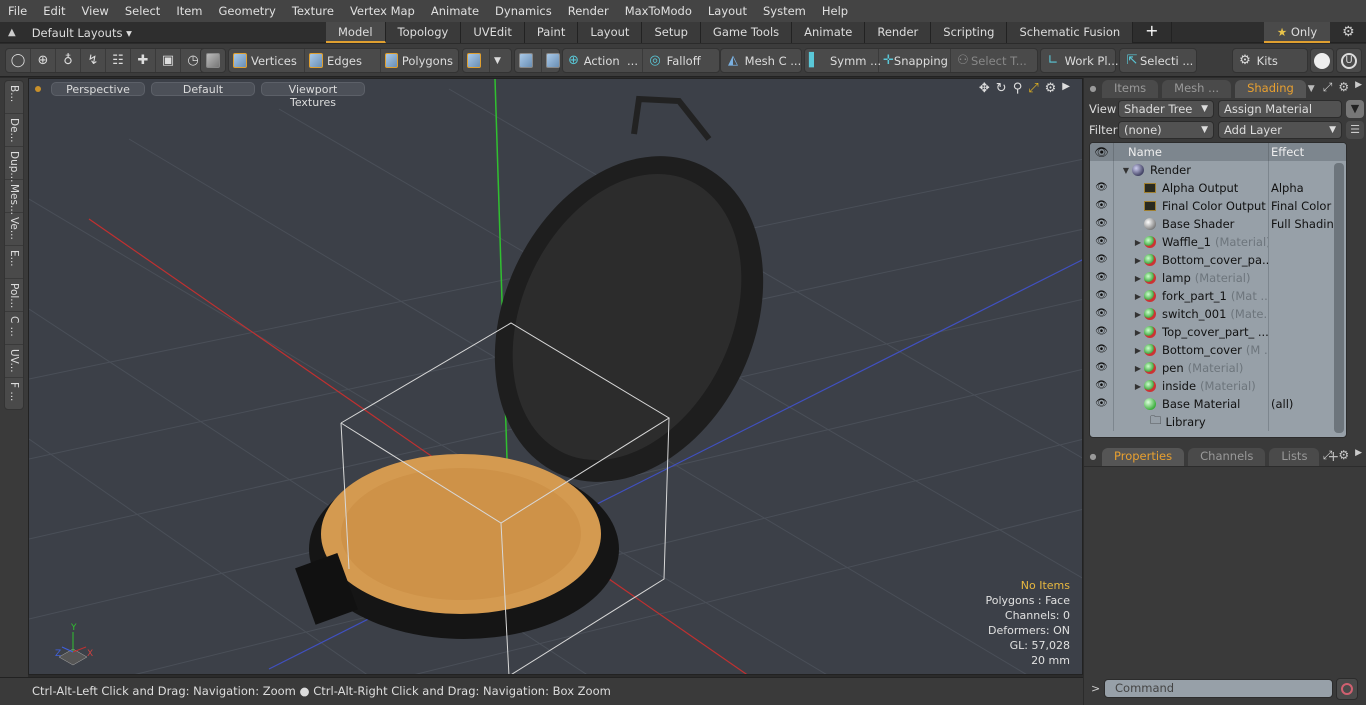 This screenshot has width=1366, height=705. Describe the element at coordinates (118, 60) in the screenshot. I see `stack-tool-icon: ☷` at that location.